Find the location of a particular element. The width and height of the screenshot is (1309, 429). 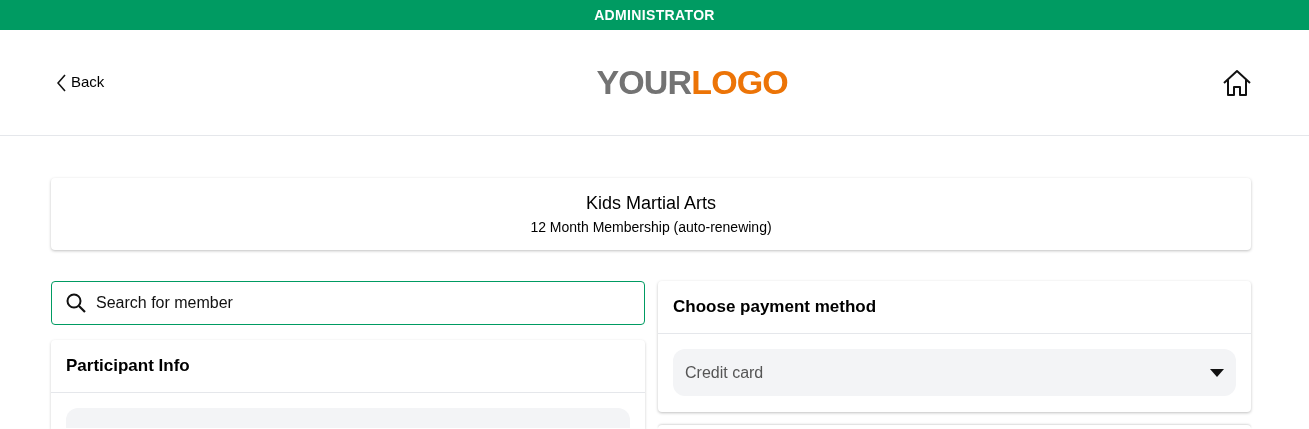

caret-down-icon is located at coordinates (1217, 372).